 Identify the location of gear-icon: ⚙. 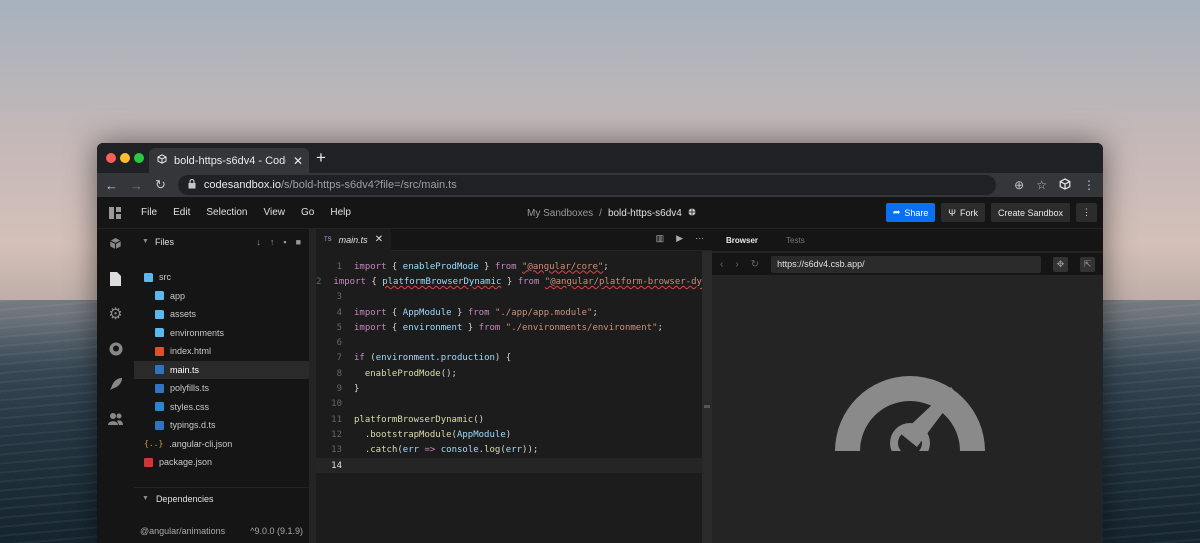
(115, 315).